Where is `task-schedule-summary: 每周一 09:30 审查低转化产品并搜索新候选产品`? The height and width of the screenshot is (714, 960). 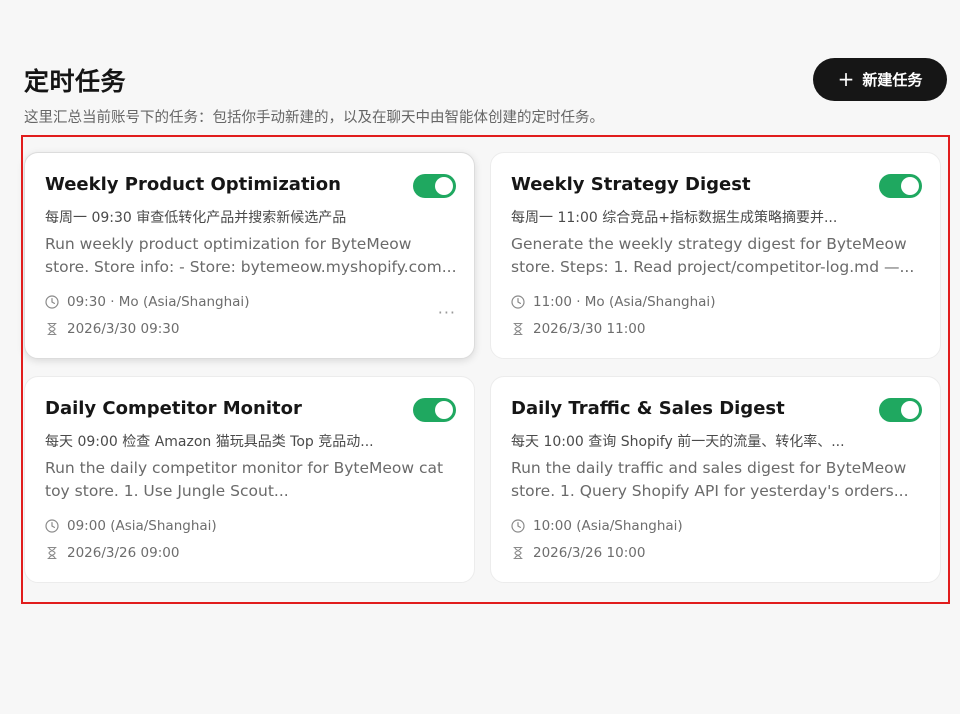
task-schedule-summary: 每周一 09:30 审查低转化产品并搜索新候选产品 is located at coordinates (196, 218).